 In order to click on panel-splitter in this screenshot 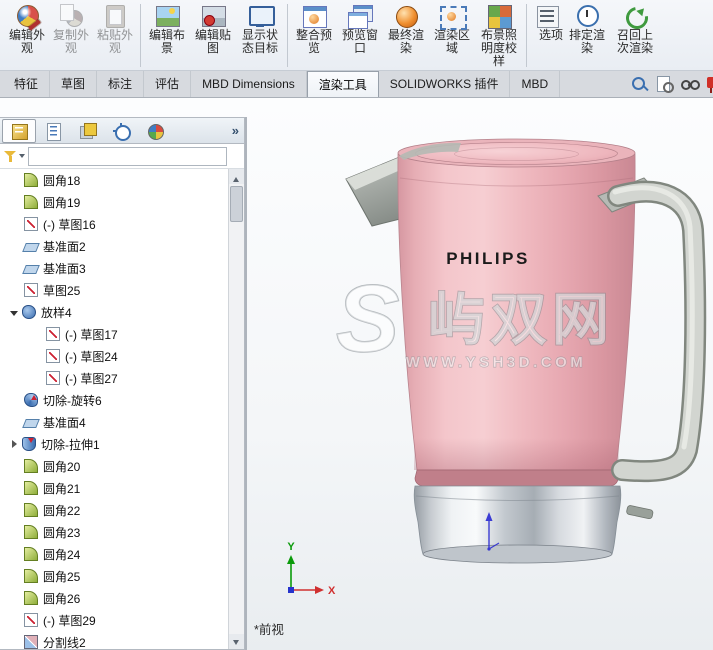, I will do `click(246, 383)`.